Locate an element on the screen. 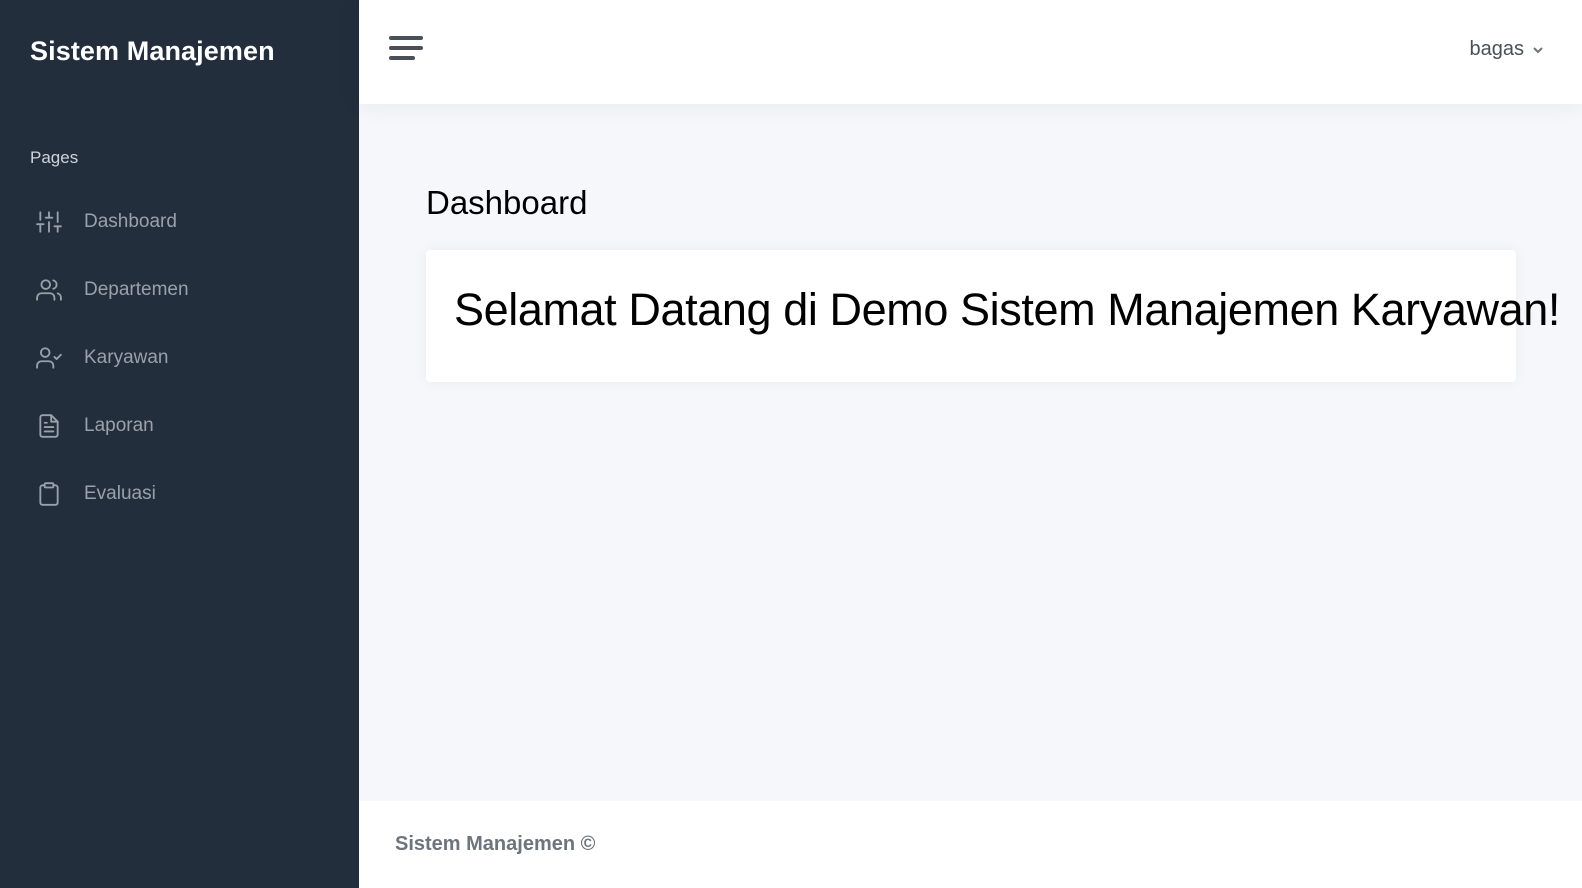 Image resolution: width=1582 pixels, height=888 pixels. footer-text: Sistem Manajemen © is located at coordinates (495, 844).